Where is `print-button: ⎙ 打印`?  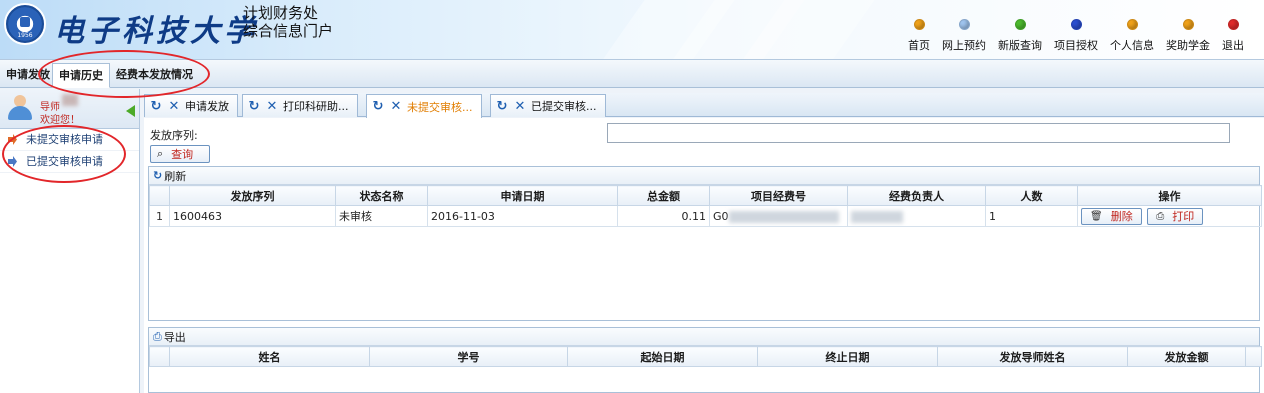
print-button: ⎙ 打印 is located at coordinates (1175, 216).